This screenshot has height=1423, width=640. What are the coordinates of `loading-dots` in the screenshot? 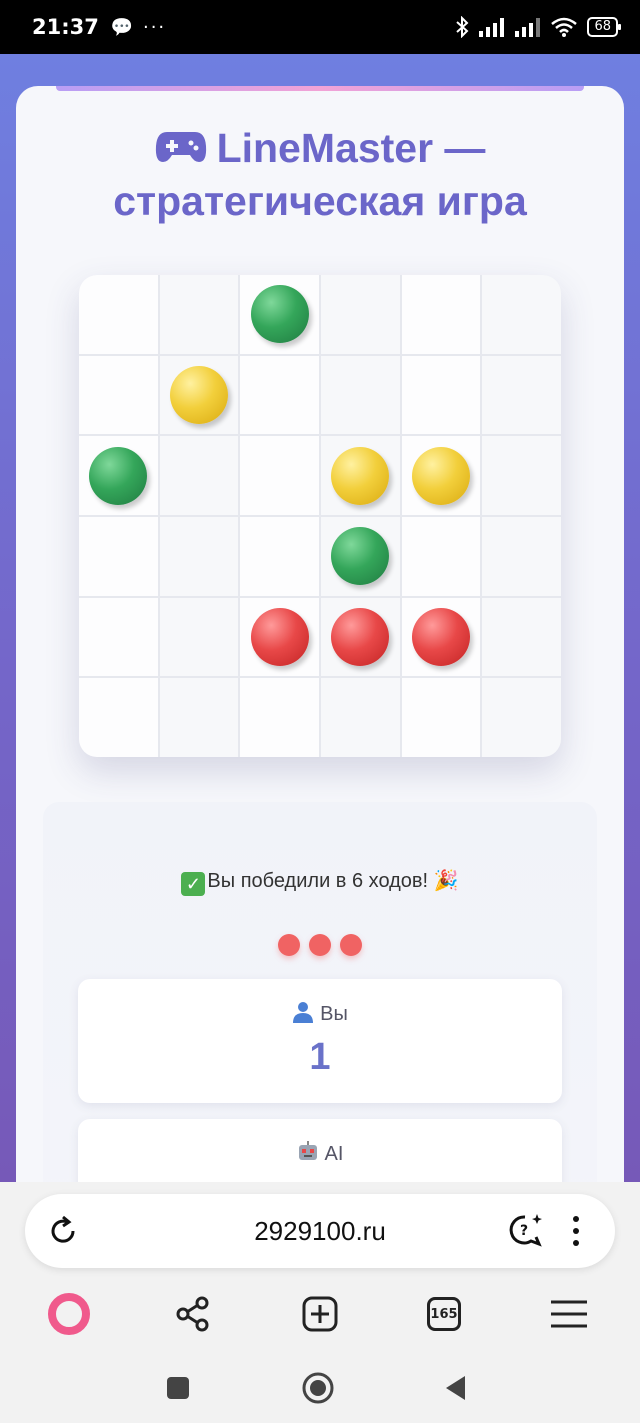 It's located at (320, 945).